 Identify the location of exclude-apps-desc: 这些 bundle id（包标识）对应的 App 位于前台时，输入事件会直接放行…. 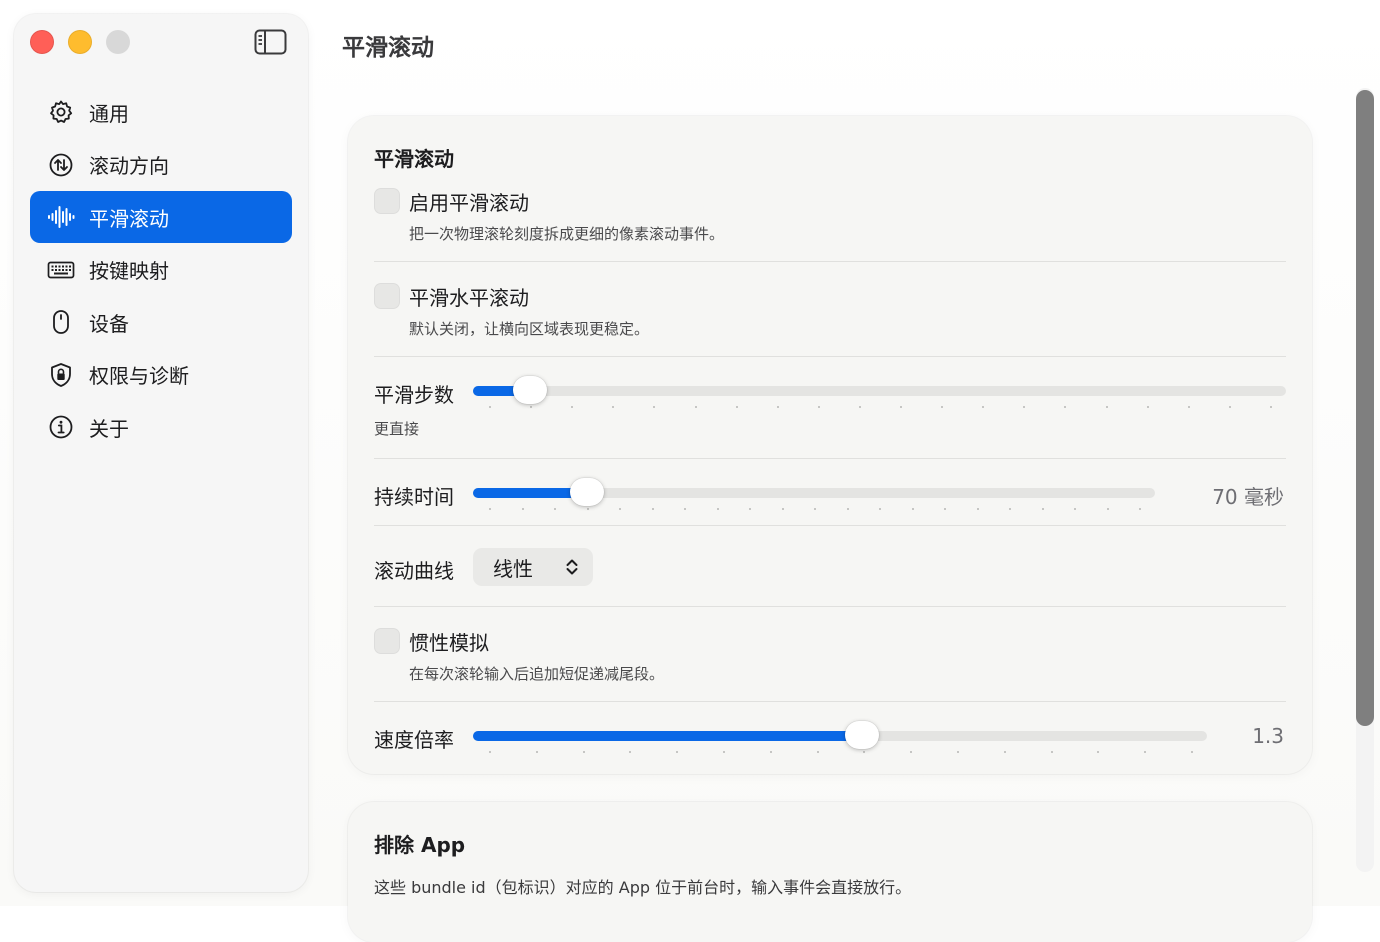
(643, 887).